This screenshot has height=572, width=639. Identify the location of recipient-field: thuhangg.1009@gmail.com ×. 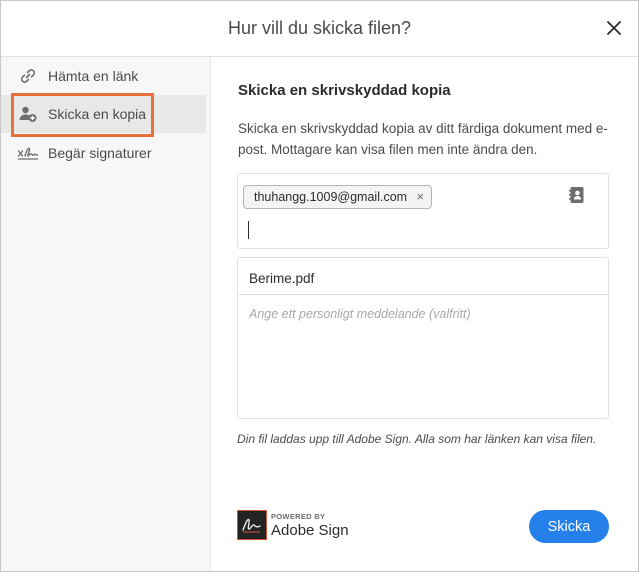
(423, 211).